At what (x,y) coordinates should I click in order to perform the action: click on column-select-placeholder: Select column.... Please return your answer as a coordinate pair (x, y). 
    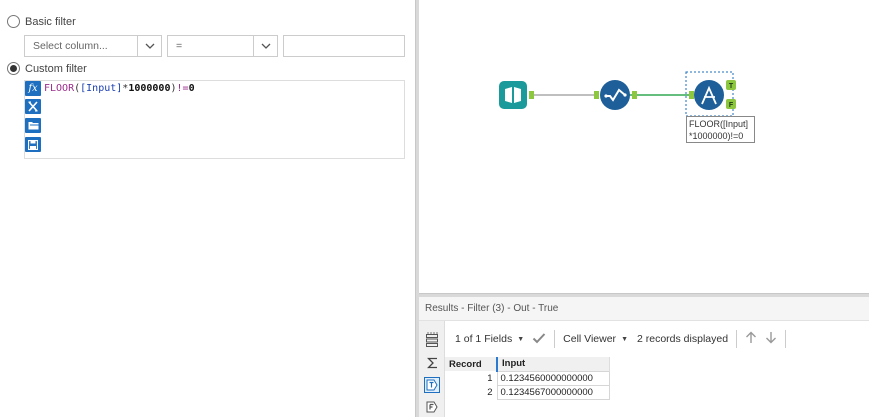
    Looking at the image, I should click on (70, 46).